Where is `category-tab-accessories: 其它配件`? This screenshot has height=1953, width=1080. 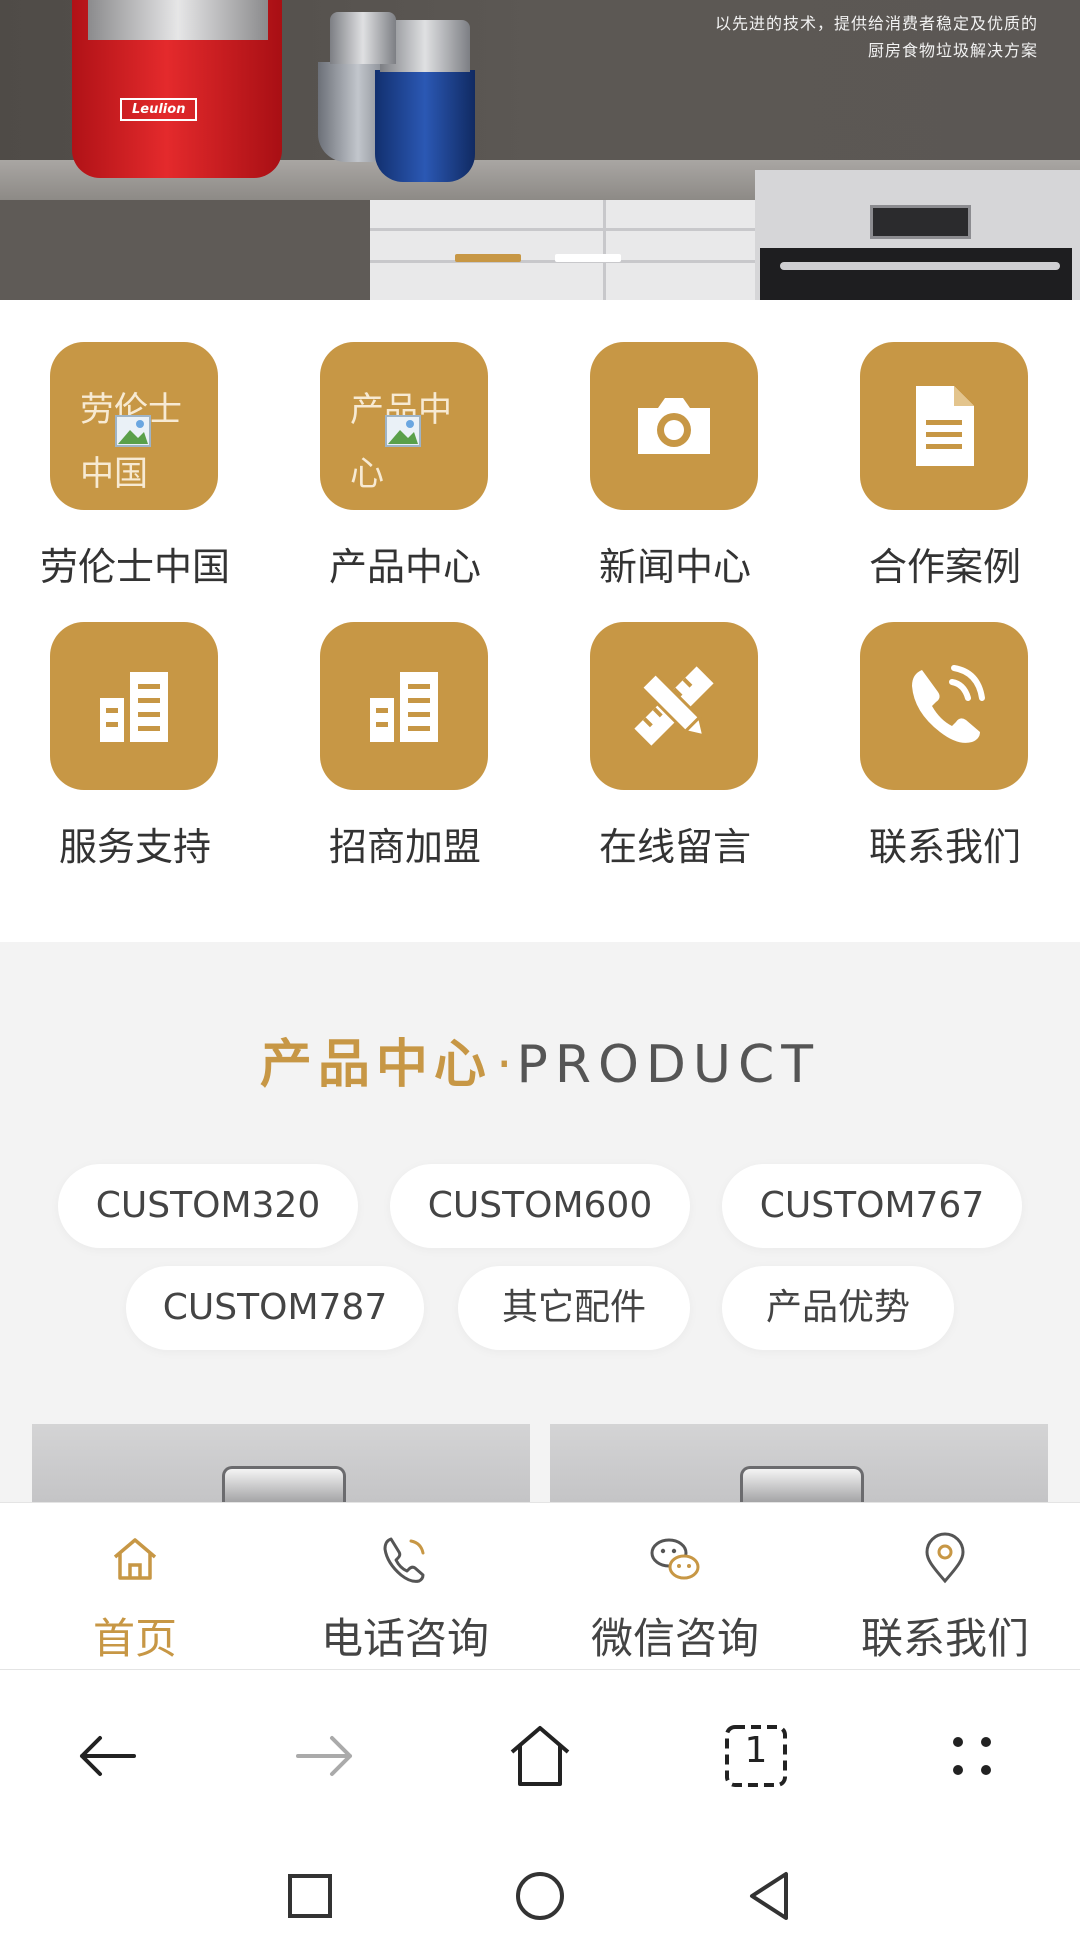 category-tab-accessories: 其它配件 is located at coordinates (574, 1308).